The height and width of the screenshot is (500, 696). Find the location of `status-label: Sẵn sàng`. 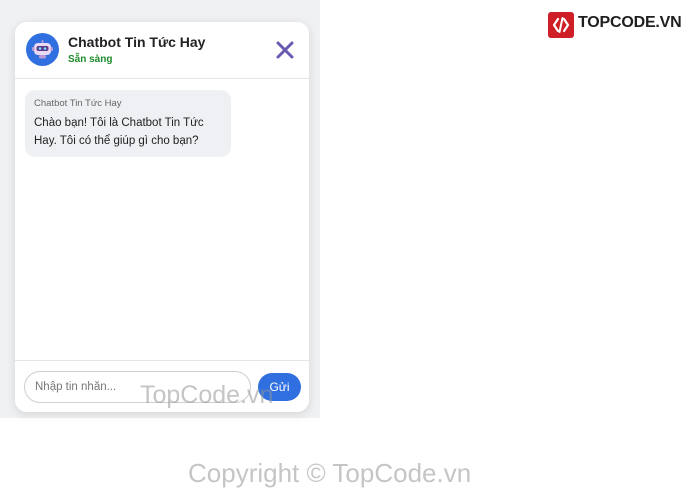

status-label: Sẵn sàng is located at coordinates (90, 59).